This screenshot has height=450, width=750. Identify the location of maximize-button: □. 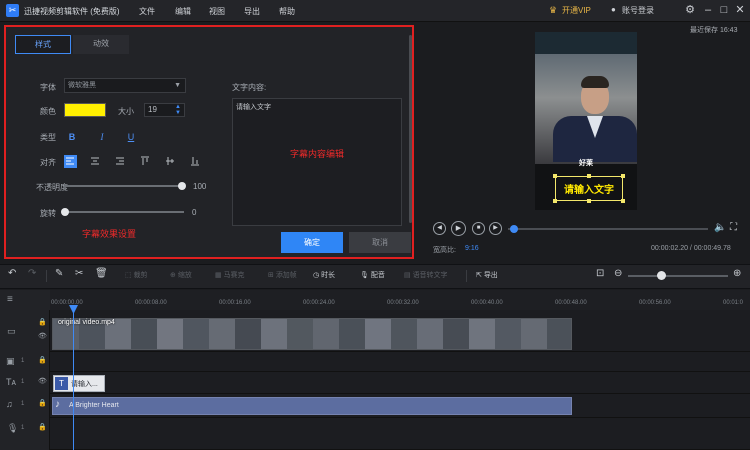
(724, 10).